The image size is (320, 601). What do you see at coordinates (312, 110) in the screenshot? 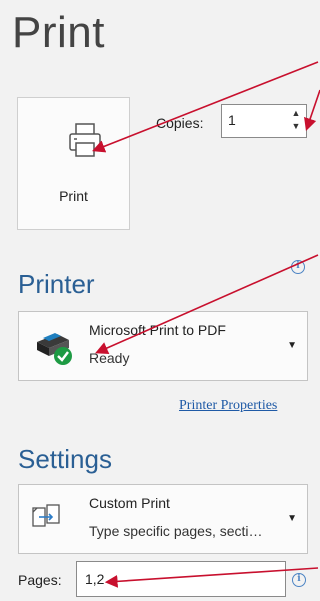
I see `arrow-to-copies` at bounding box center [312, 110].